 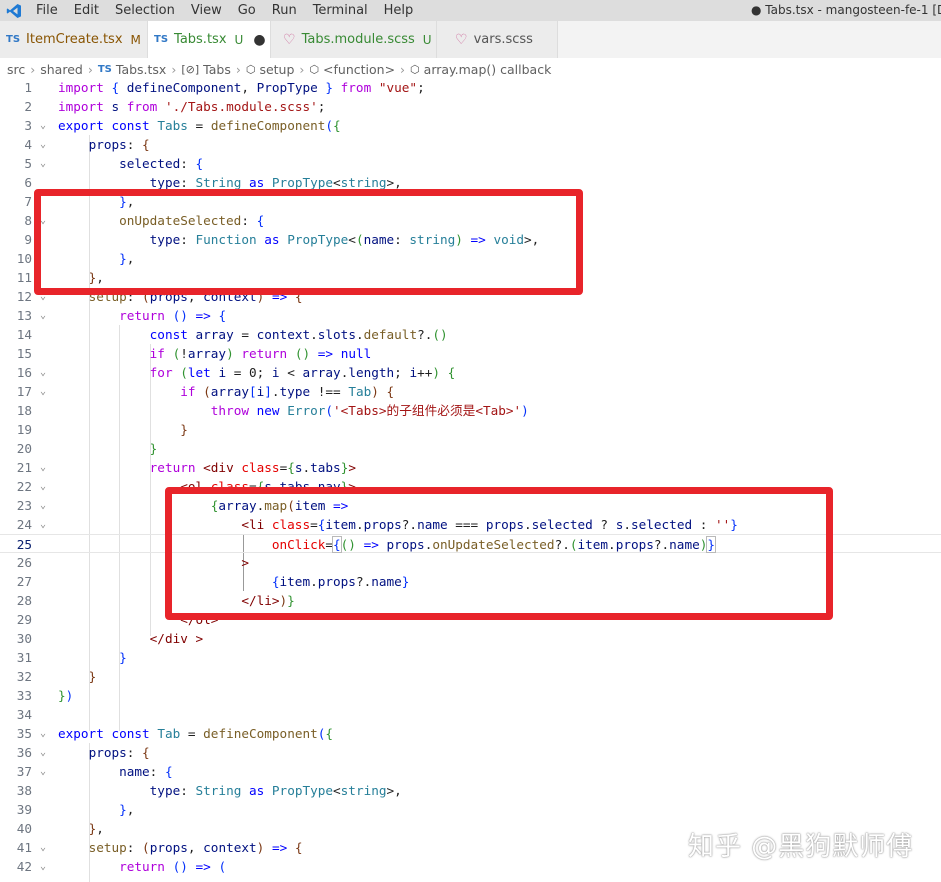 What do you see at coordinates (359, 69) in the screenshot?
I see `breadcrumb-item: <function>` at bounding box center [359, 69].